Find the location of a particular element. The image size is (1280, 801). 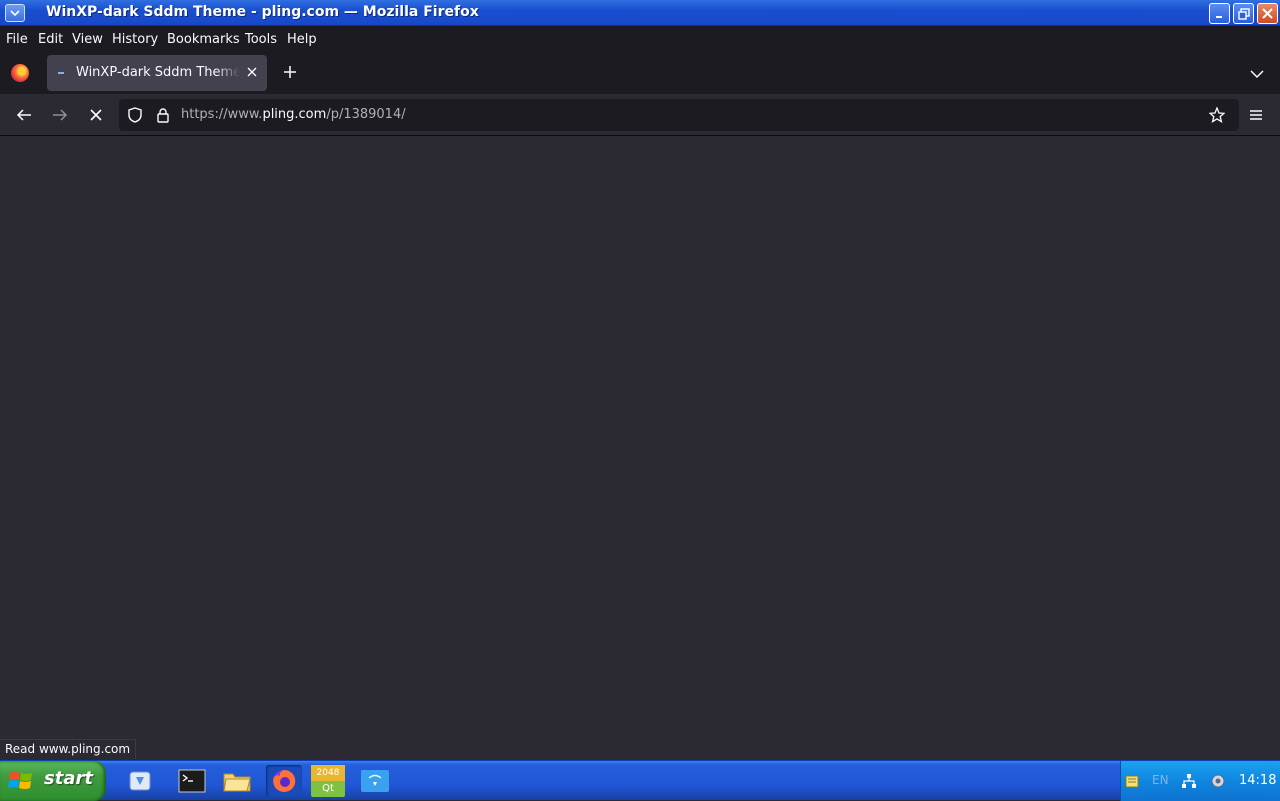

network-icon is located at coordinates (1189, 781).